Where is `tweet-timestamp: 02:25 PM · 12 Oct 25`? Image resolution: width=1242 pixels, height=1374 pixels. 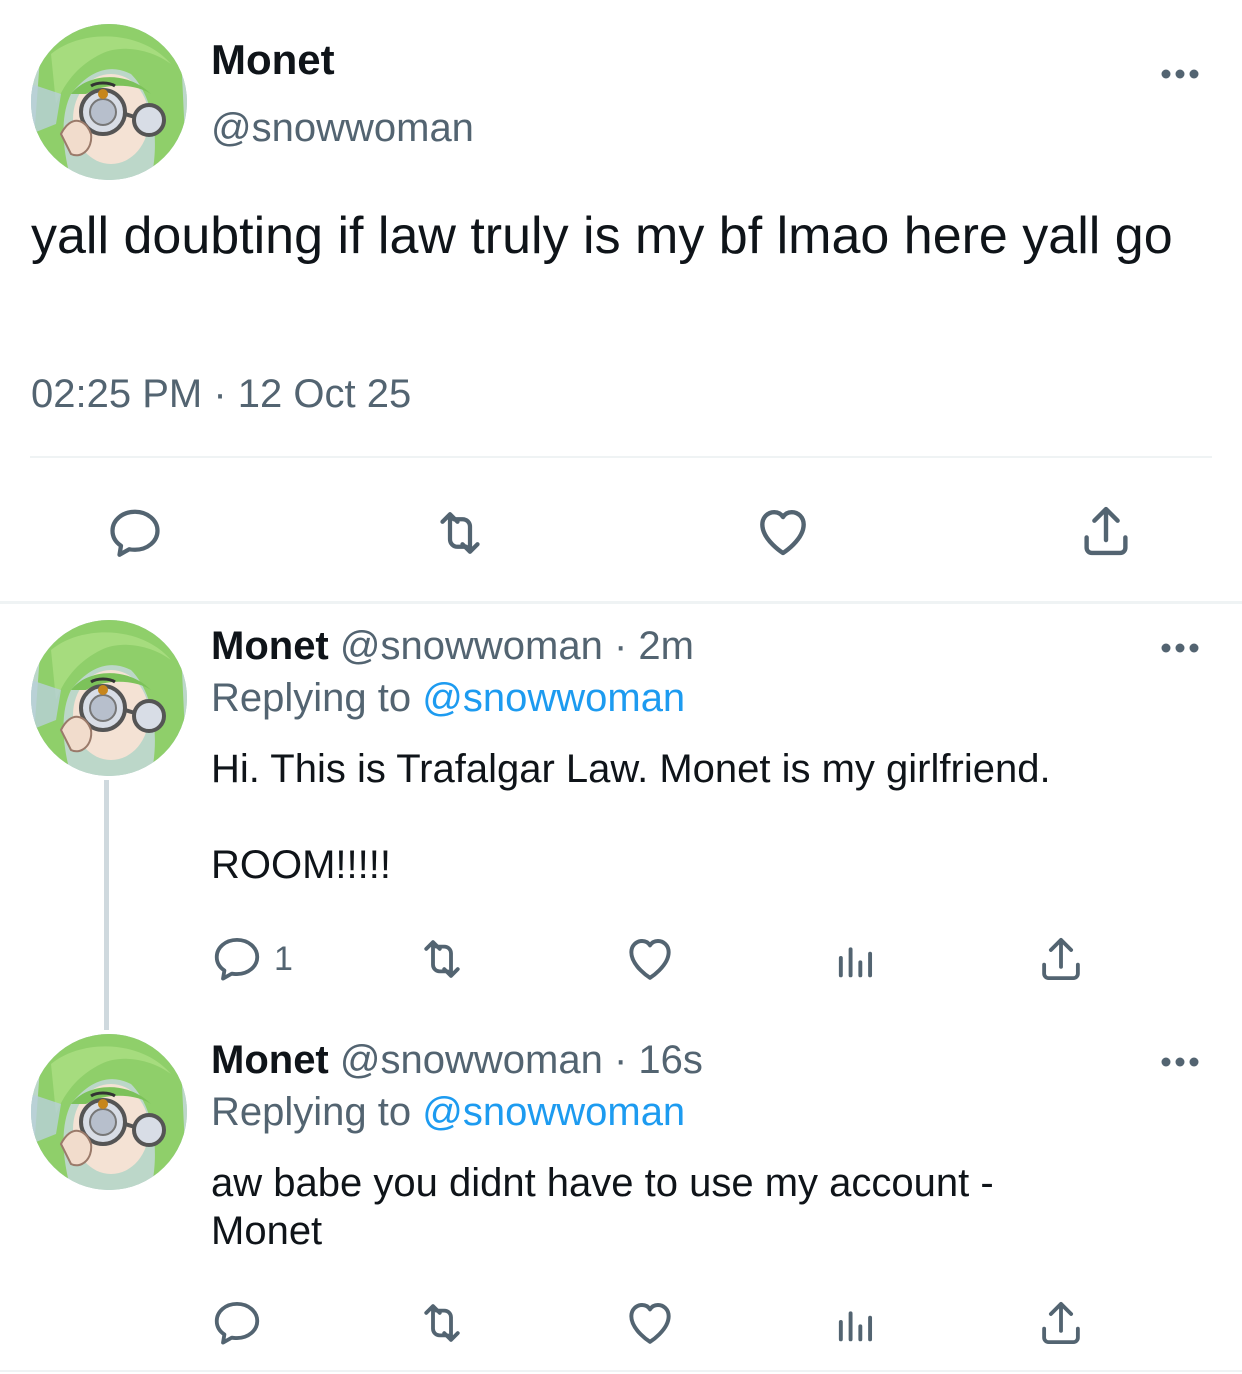 tweet-timestamp: 02:25 PM · 12 Oct 25 is located at coordinates (221, 394).